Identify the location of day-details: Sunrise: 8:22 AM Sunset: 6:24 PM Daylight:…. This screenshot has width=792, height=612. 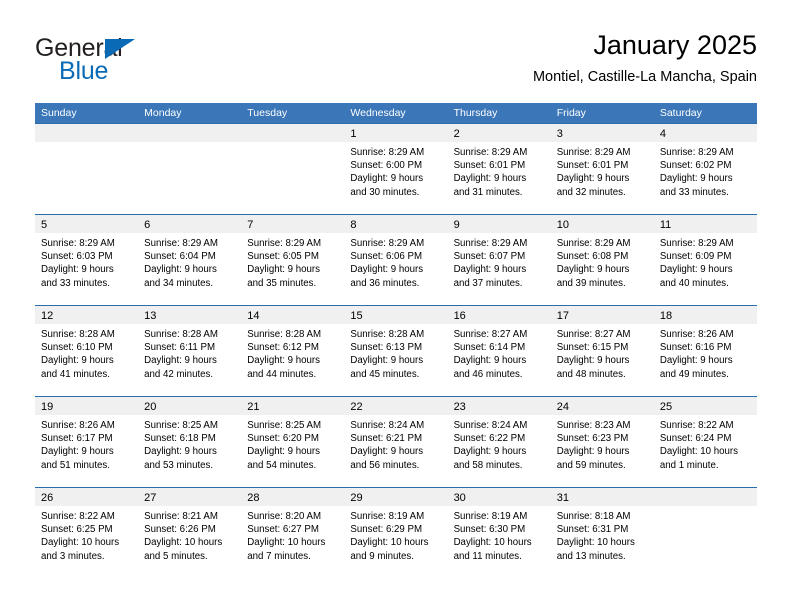
(705, 443).